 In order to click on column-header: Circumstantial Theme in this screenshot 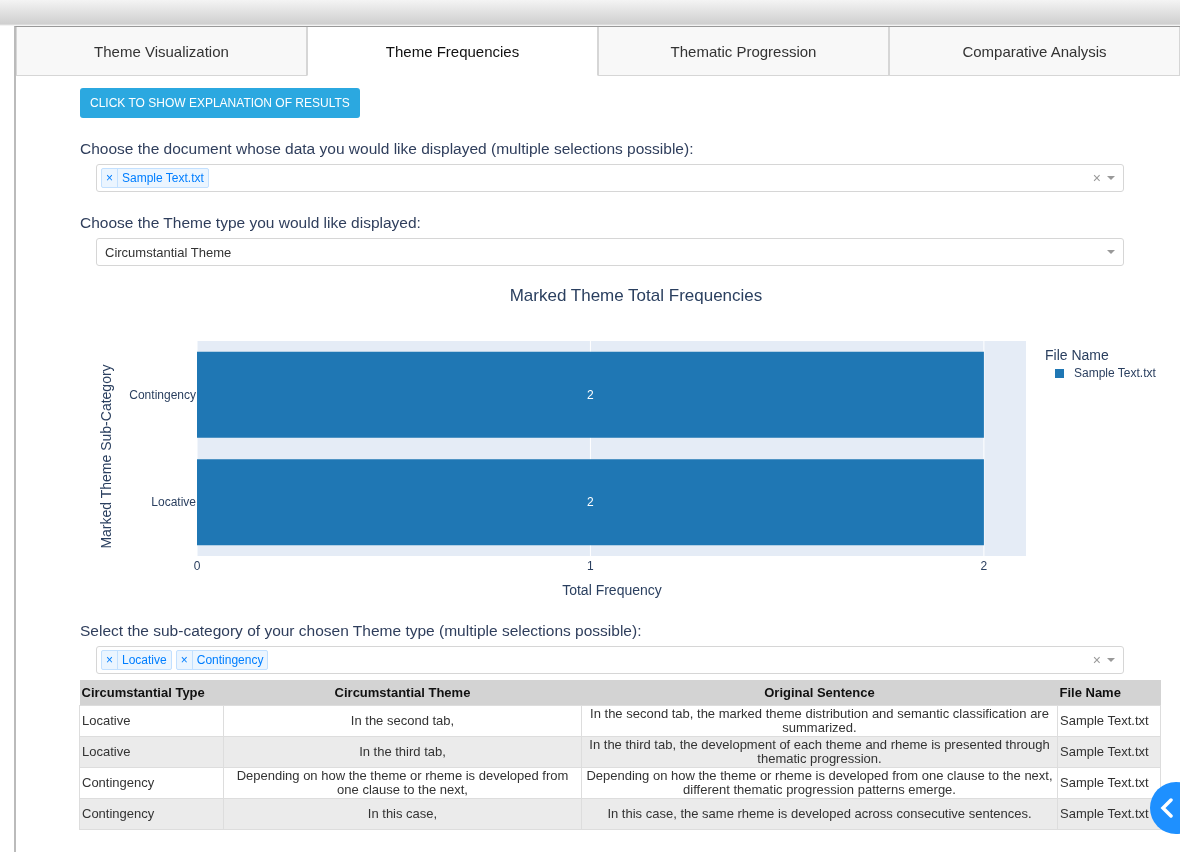, I will do `click(402, 693)`.